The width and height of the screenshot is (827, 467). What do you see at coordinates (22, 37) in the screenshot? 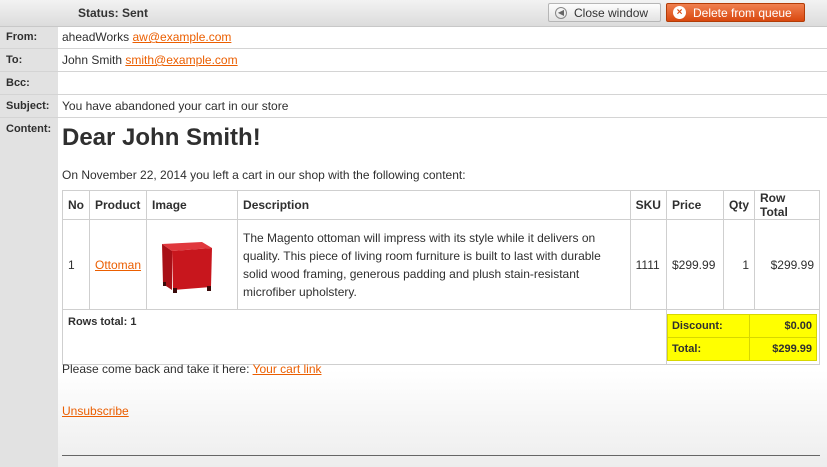
I see `from-label: From:` at bounding box center [22, 37].